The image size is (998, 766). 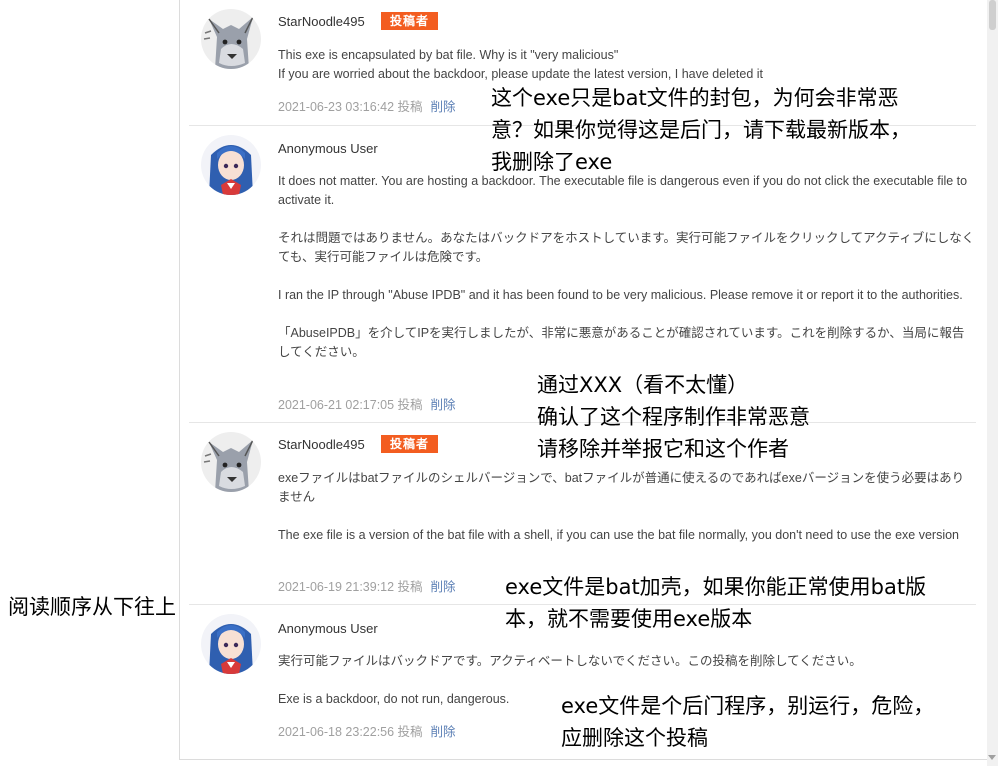 I want to click on annotation-line: 确认了这个程序制作非常恶意, so click(x=673, y=417).